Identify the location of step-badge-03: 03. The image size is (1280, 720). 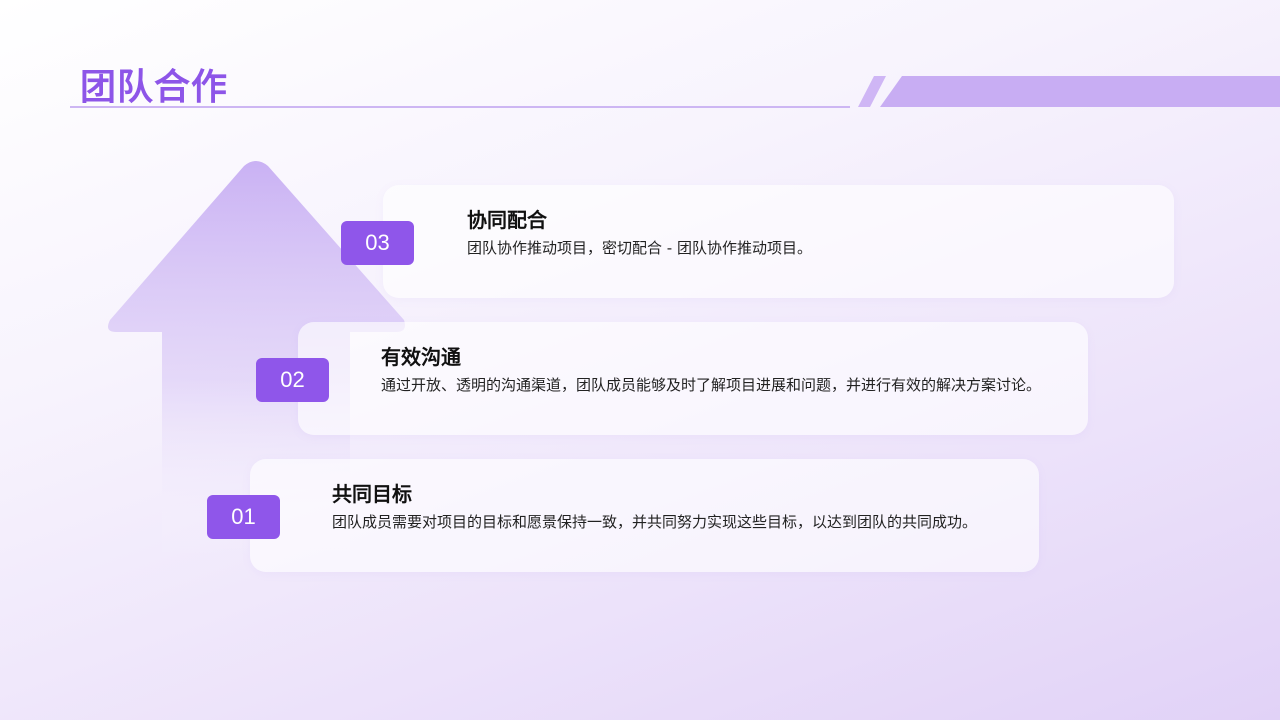
(377, 243).